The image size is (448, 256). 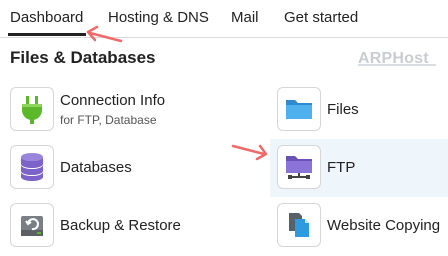 What do you see at coordinates (343, 109) in the screenshot?
I see `files-label: Files` at bounding box center [343, 109].